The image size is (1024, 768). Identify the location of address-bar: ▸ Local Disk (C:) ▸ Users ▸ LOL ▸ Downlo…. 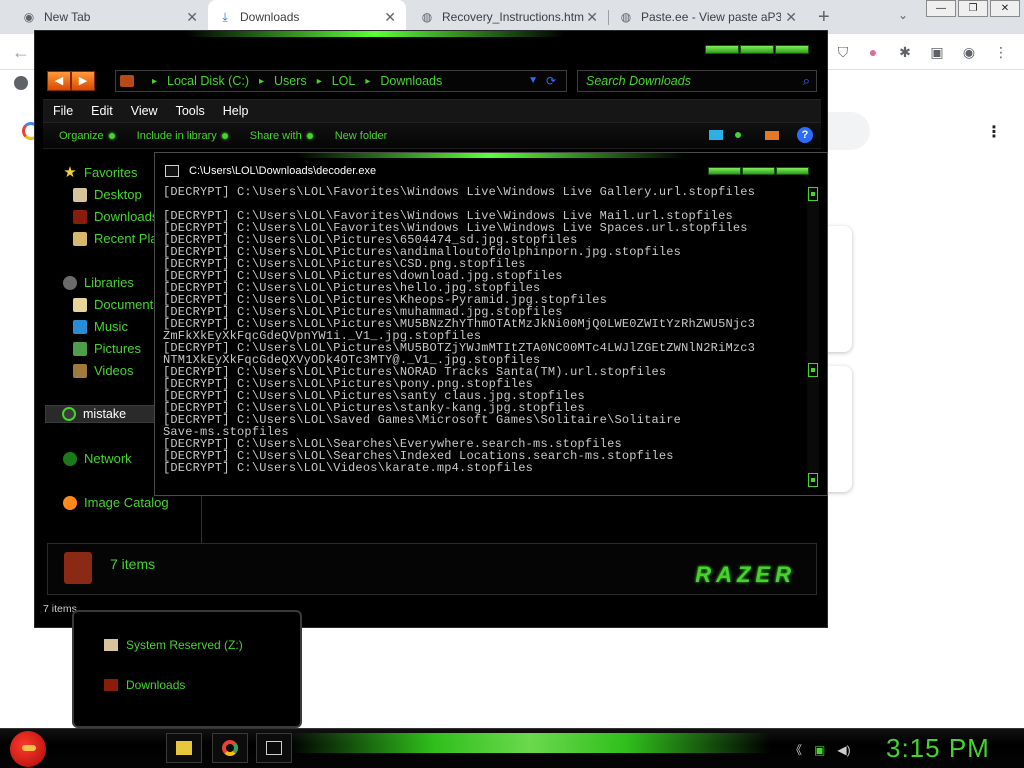
(341, 81).